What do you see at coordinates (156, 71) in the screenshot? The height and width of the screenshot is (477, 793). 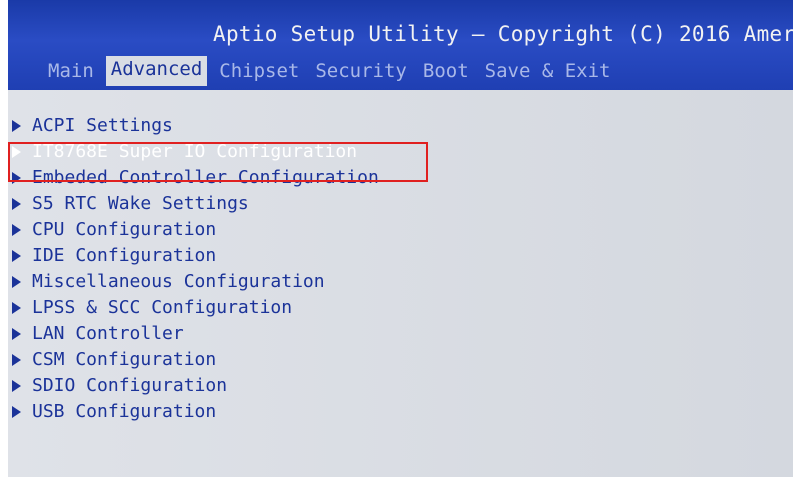 I see `tab-advanced: Advanced` at bounding box center [156, 71].